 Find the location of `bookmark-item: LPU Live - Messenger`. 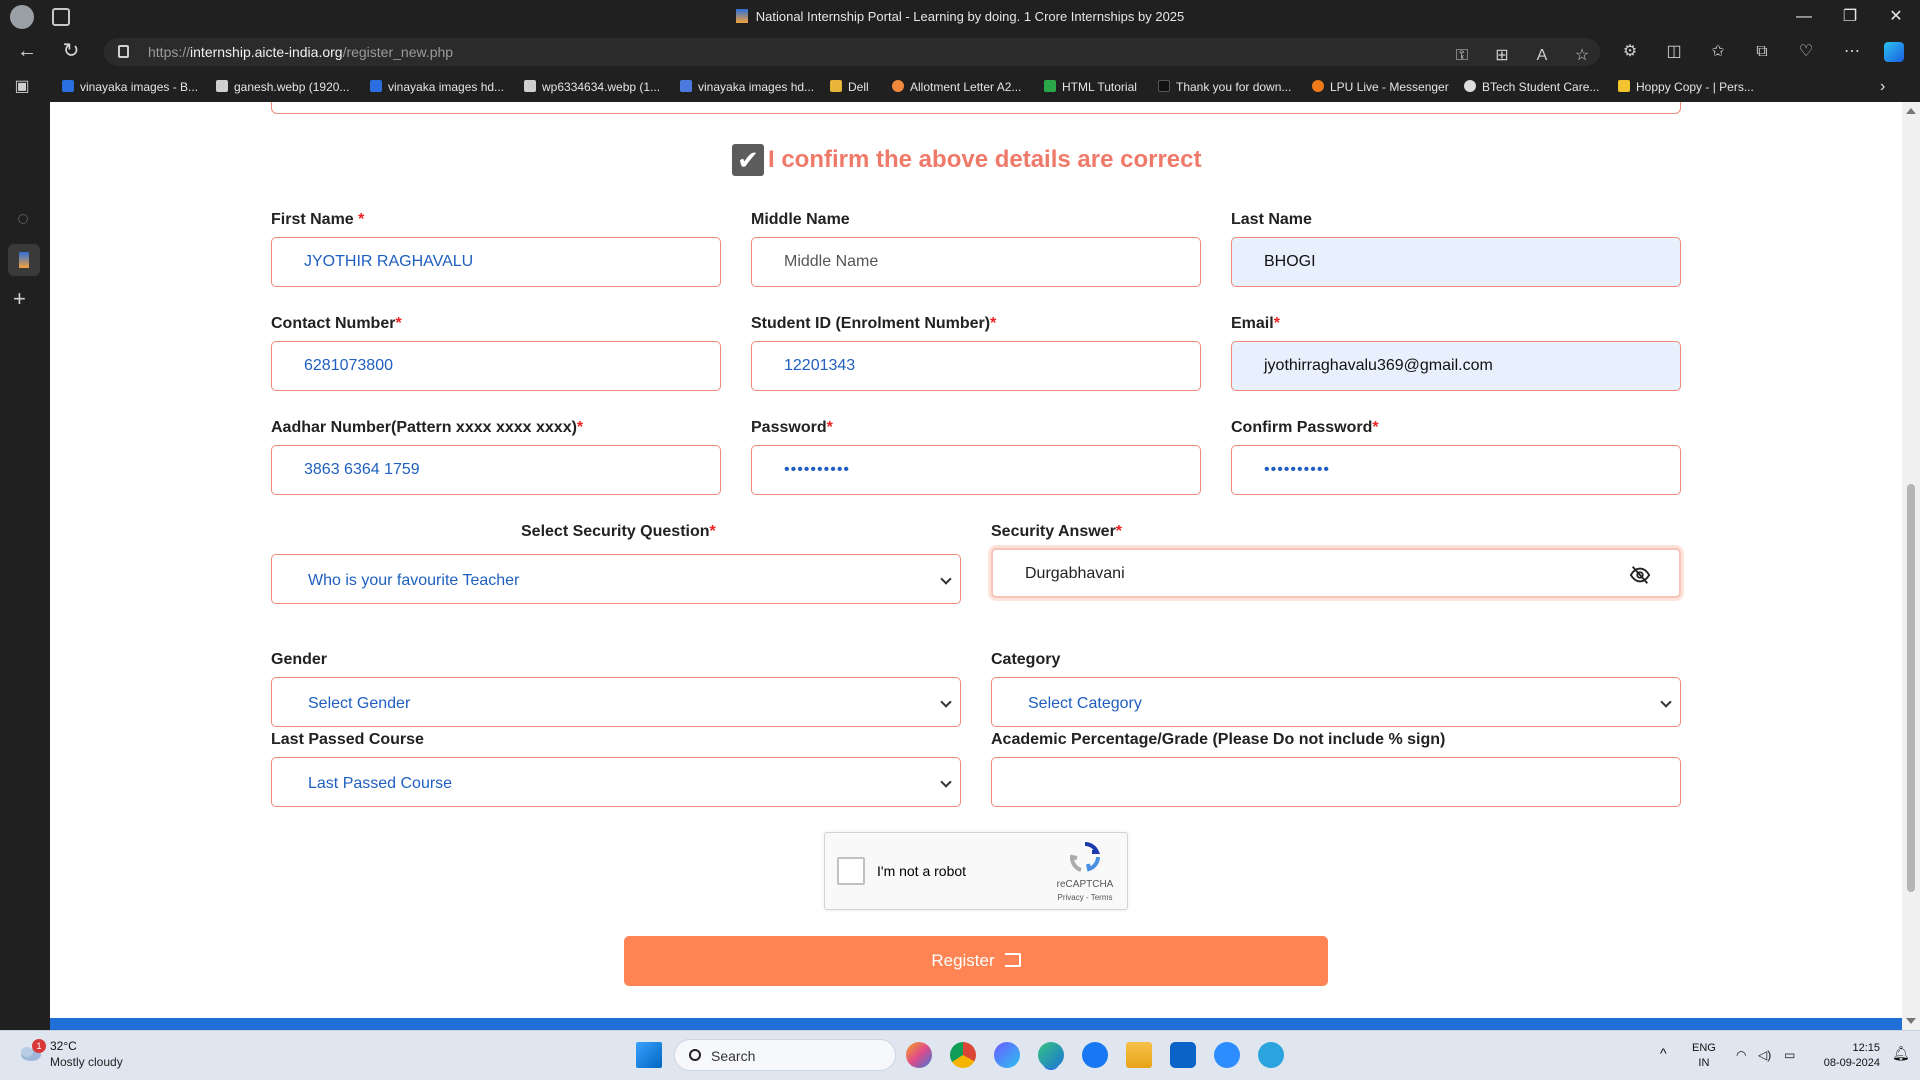

bookmark-item: LPU Live - Messenger is located at coordinates (1380, 87).